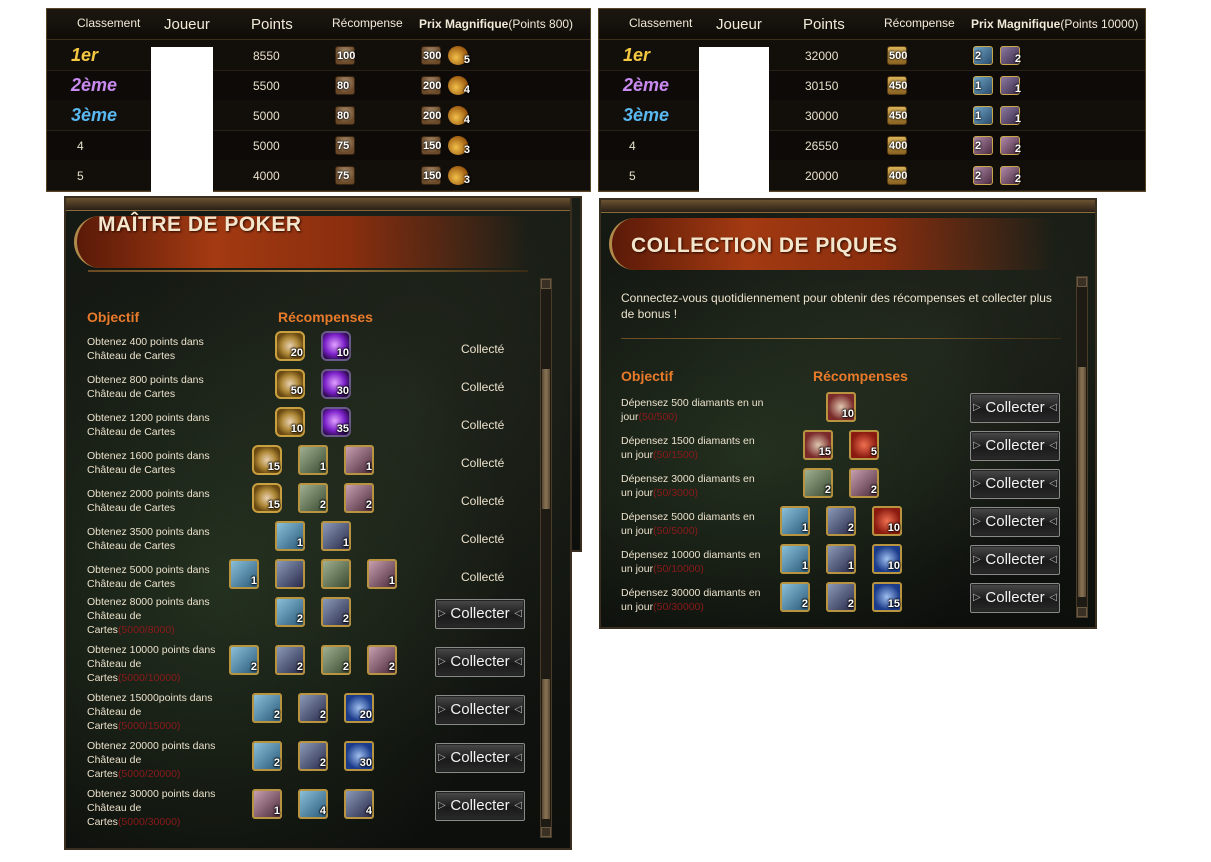 This screenshot has width=1211, height=862. What do you see at coordinates (336, 422) in the screenshot?
I see `purple-orb-icon: 35` at bounding box center [336, 422].